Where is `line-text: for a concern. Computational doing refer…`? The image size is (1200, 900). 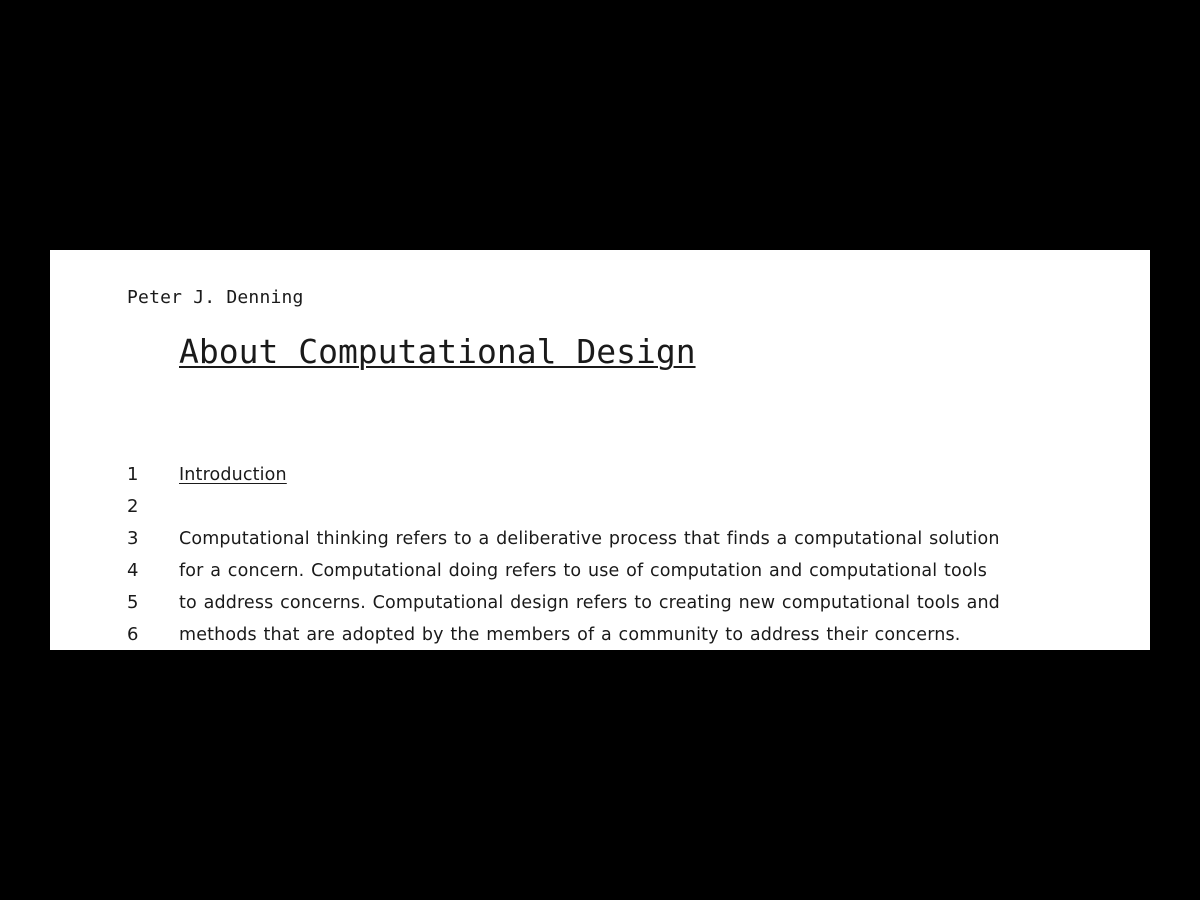 line-text: for a concern. Computational doing refer… is located at coordinates (583, 571).